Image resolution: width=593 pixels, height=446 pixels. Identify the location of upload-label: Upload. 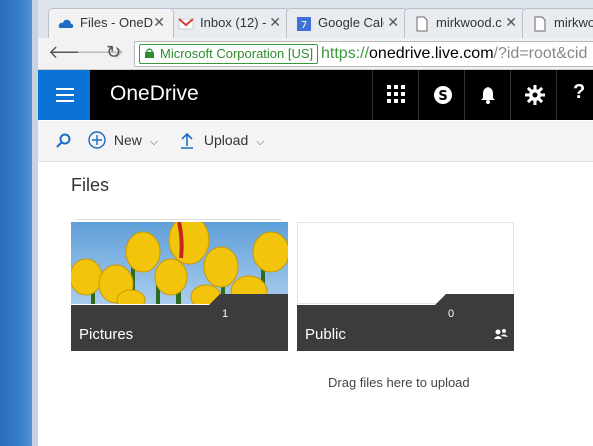
(226, 140).